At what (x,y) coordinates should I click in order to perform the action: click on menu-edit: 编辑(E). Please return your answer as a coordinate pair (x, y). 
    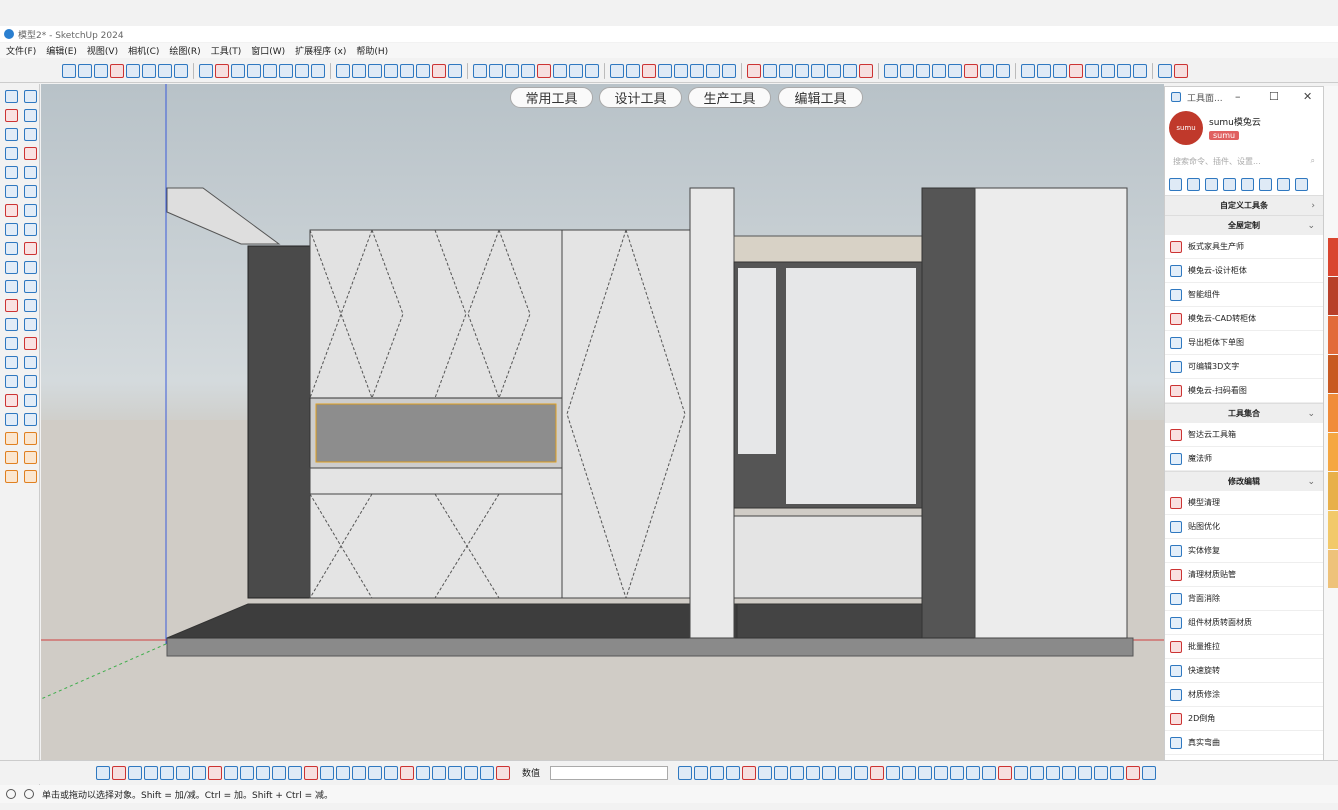
    Looking at the image, I should click on (61, 50).